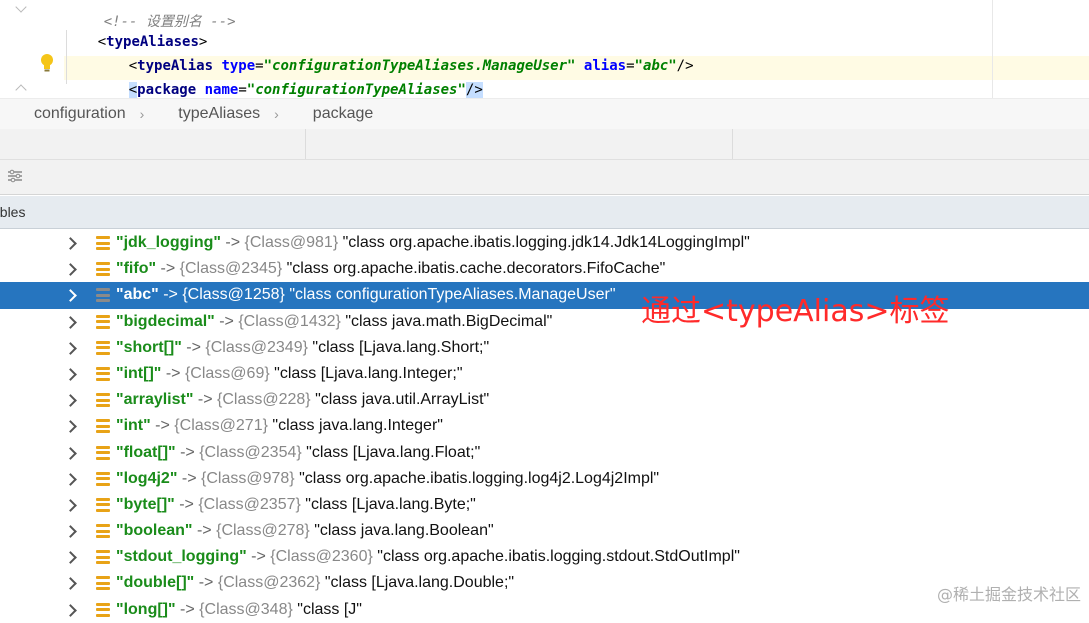  I want to click on variable-key: "float[]", so click(146, 452).